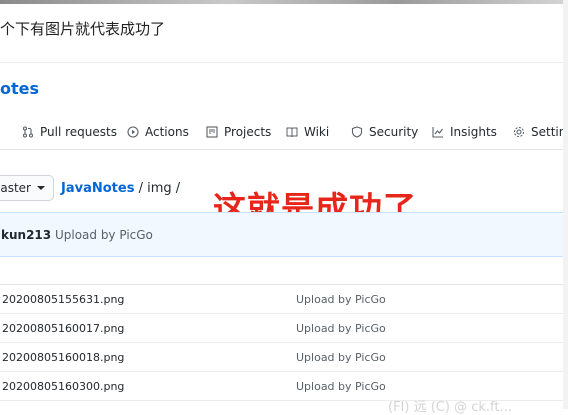  What do you see at coordinates (284, 62) in the screenshot?
I see `header-divider` at bounding box center [284, 62].